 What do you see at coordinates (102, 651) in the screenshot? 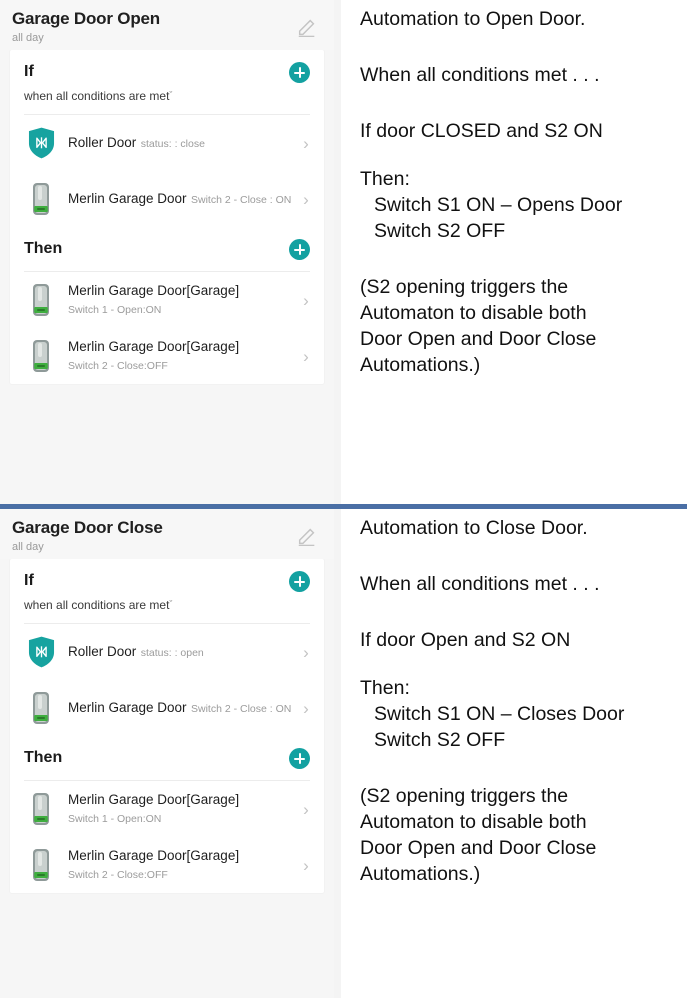
I see `list-item-title: Roller Door` at bounding box center [102, 651].